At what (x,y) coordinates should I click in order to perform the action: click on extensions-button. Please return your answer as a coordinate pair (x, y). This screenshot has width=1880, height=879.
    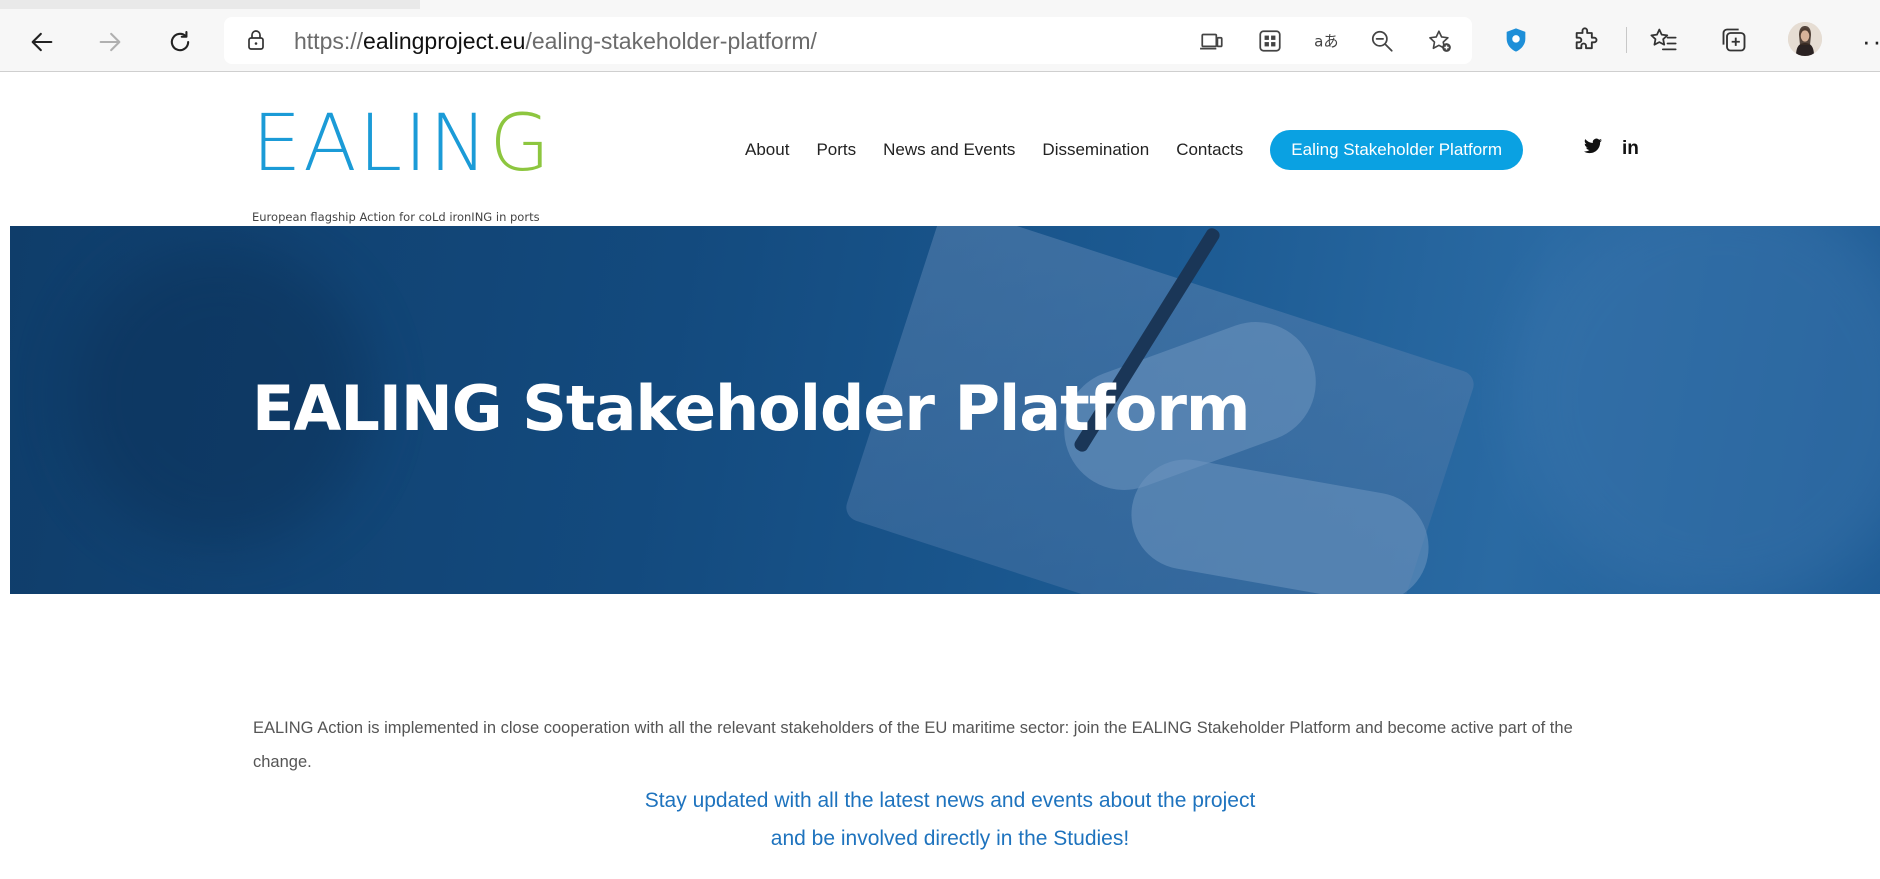
    Looking at the image, I should click on (1586, 40).